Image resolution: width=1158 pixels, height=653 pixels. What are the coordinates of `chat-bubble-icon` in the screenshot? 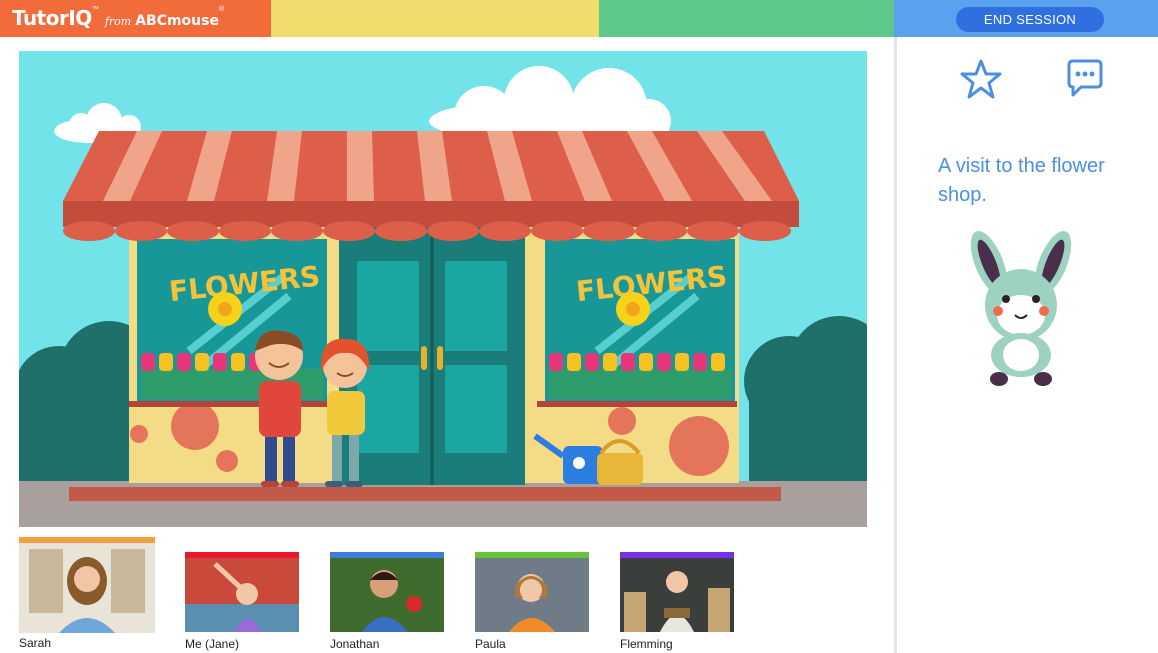 It's located at (1085, 79).